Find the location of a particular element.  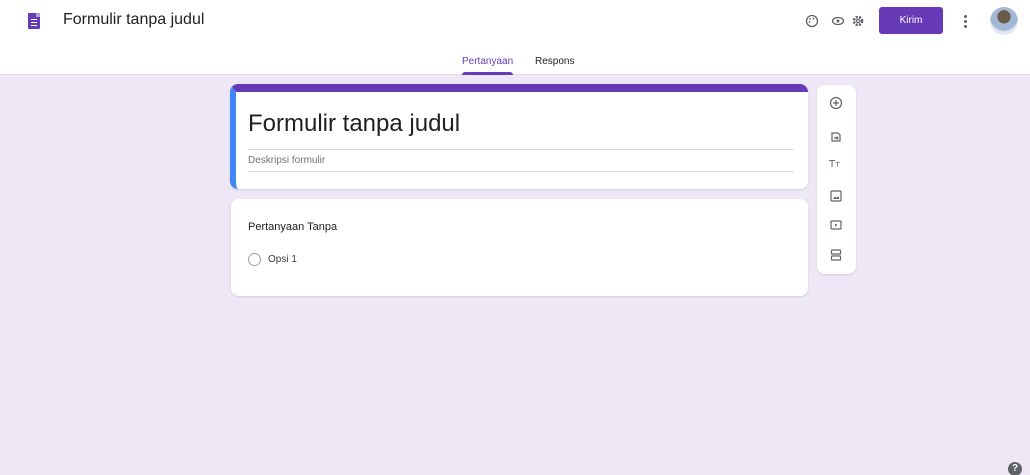

add-video-icon is located at coordinates (836, 225).